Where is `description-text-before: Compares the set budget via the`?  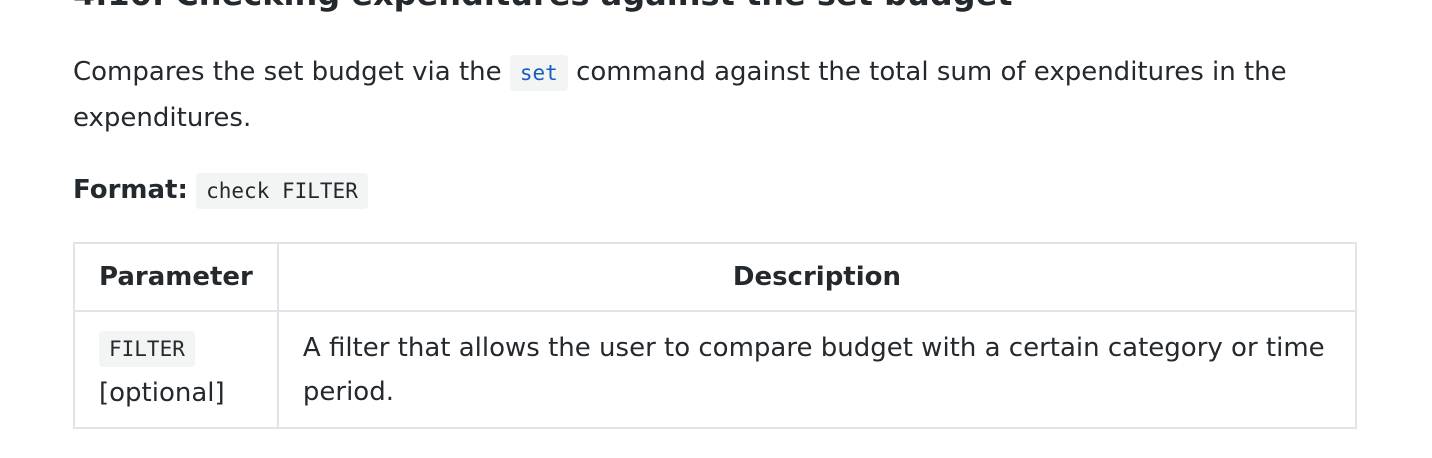
description-text-before: Compares the set budget via the is located at coordinates (291, 72).